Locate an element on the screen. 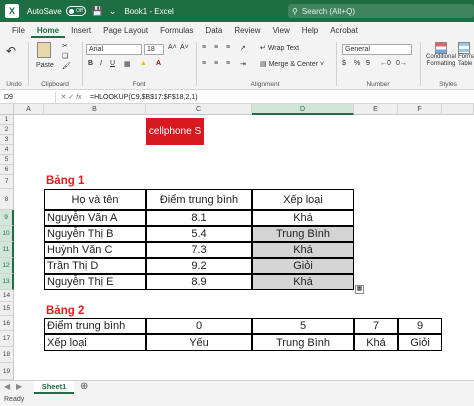 The height and width of the screenshot is (406, 474). cancel-icon: ✕ is located at coordinates (63, 97).